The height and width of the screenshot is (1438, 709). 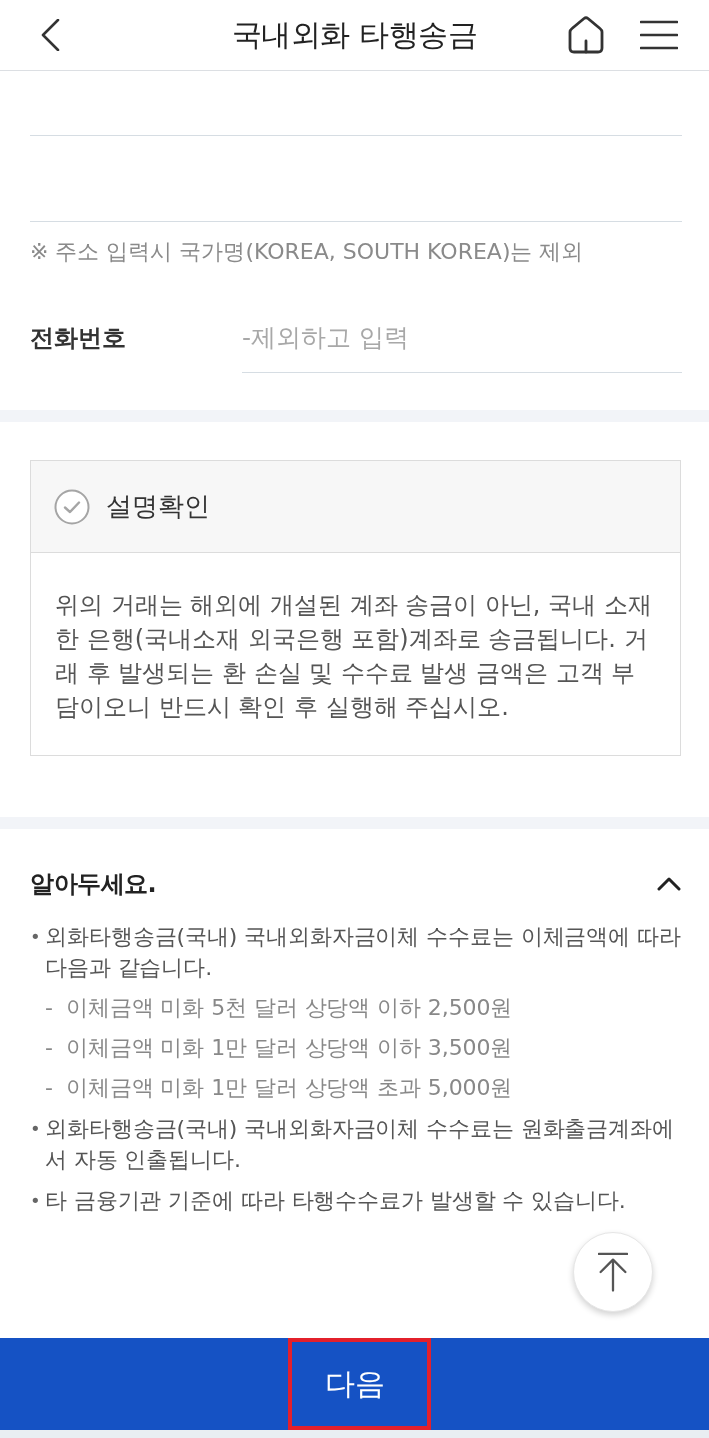 What do you see at coordinates (335, 1201) in the screenshot?
I see `notice-text: 타 금융기관 기준에 따라 타행수수료가 발생할 수 있습니다.` at bounding box center [335, 1201].